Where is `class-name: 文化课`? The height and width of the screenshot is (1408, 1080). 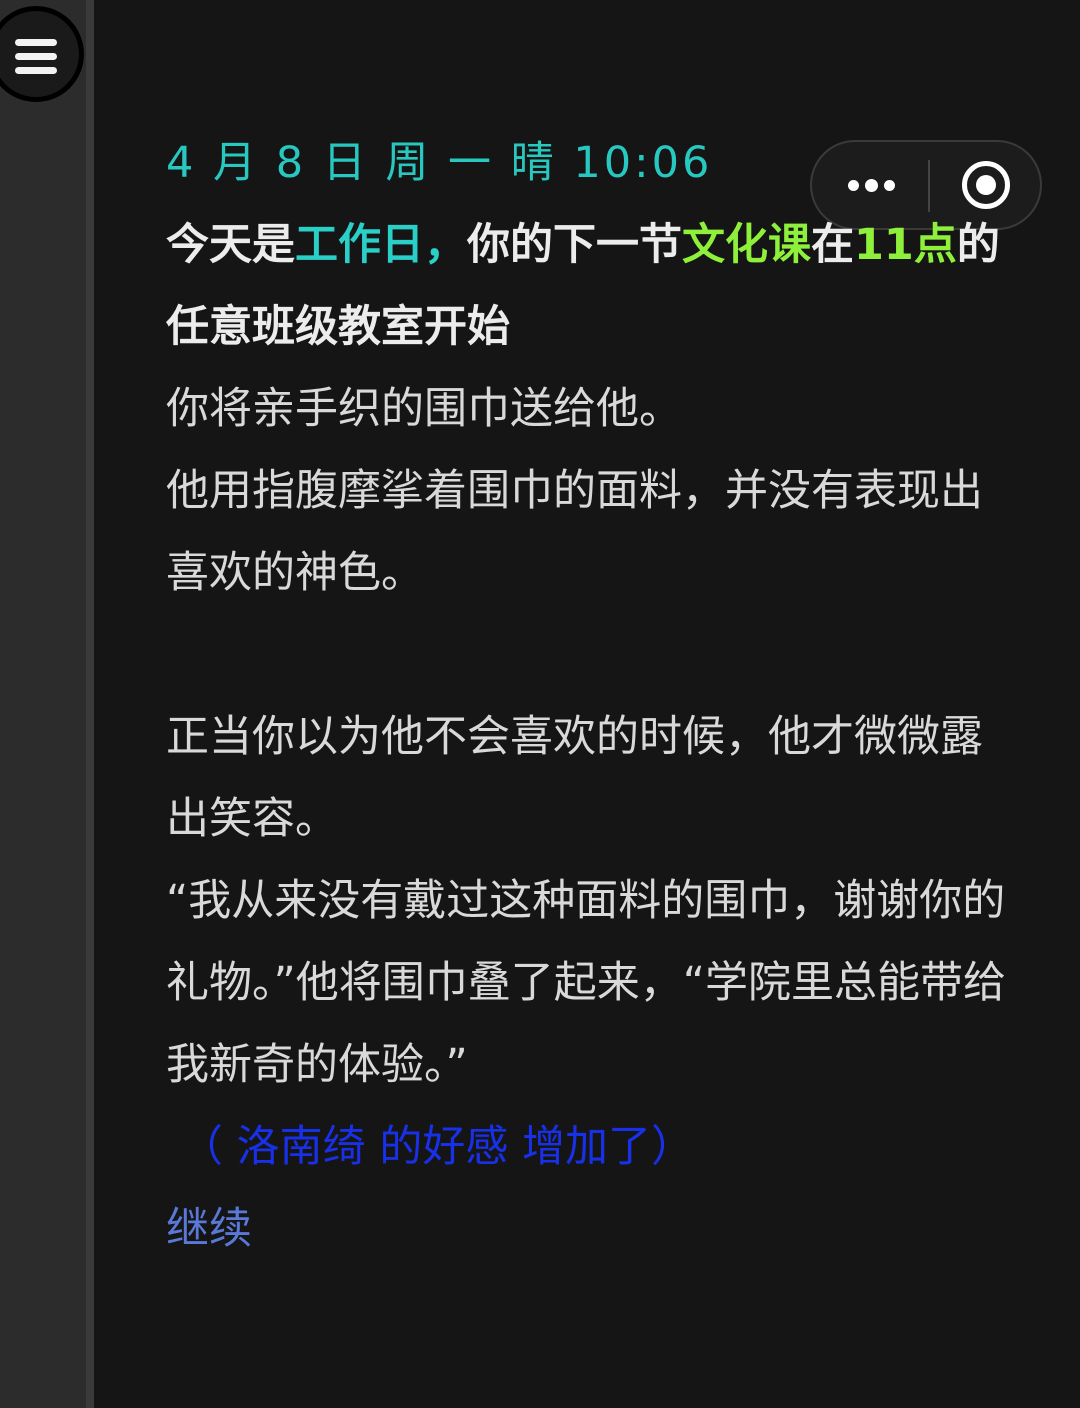 class-name: 文化课 is located at coordinates (746, 245).